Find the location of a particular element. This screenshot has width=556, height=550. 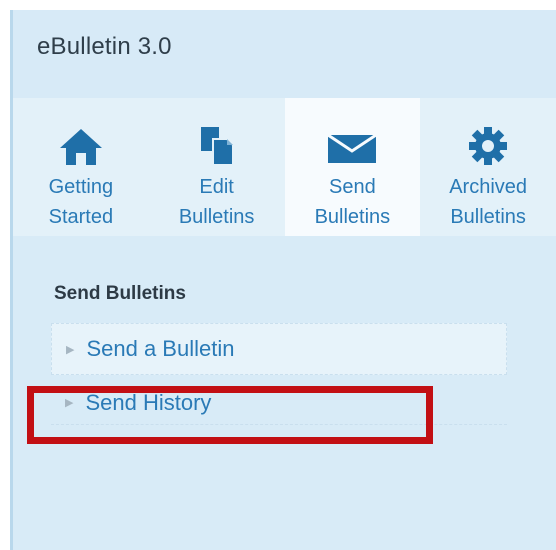

gear-icon is located at coordinates (488, 146).